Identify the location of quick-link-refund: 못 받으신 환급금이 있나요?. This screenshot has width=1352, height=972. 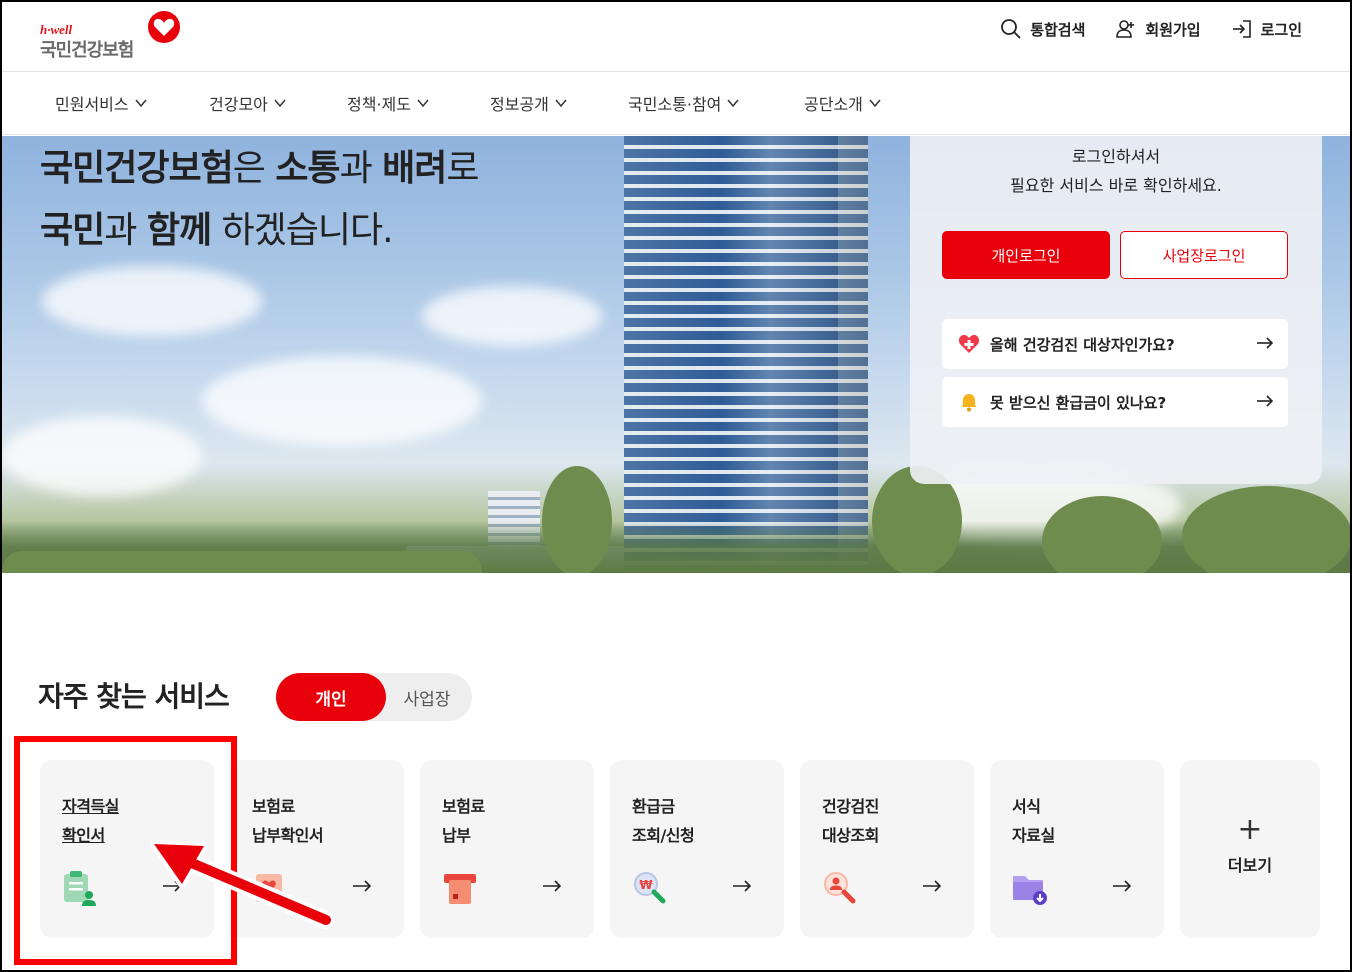
(1115, 402).